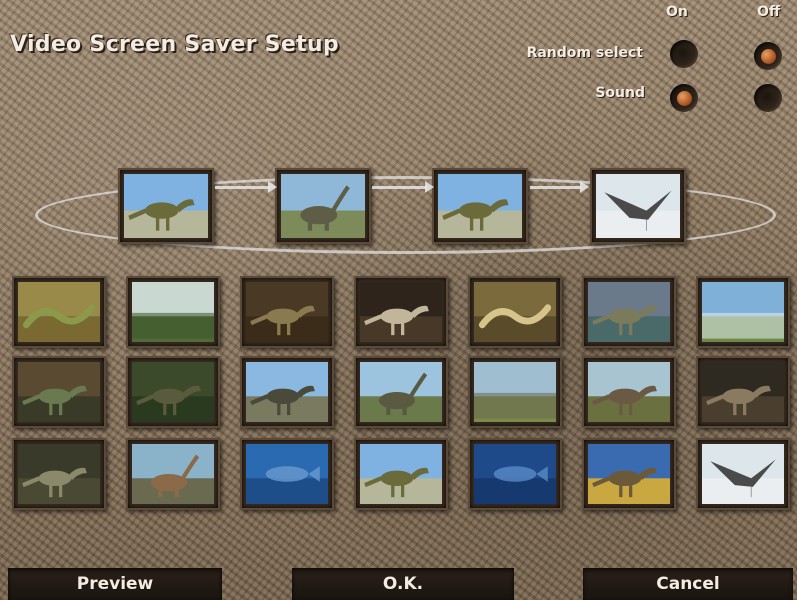 Image resolution: width=797 pixels, height=600 pixels. I want to click on sound-on-toggle, so click(684, 98).